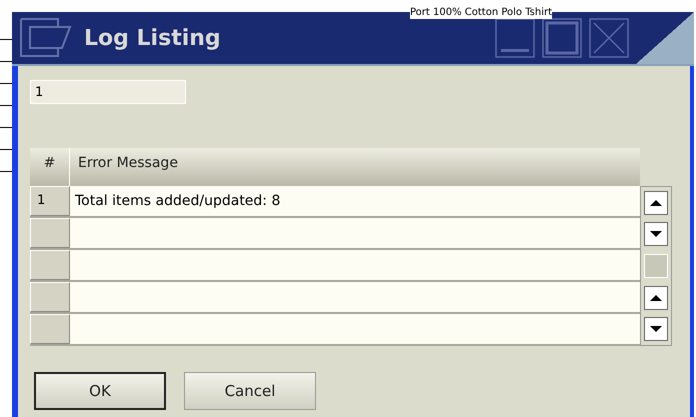 Image resolution: width=696 pixels, height=417 pixels. Describe the element at coordinates (665, 38) in the screenshot. I see `title-bar-corner` at that location.